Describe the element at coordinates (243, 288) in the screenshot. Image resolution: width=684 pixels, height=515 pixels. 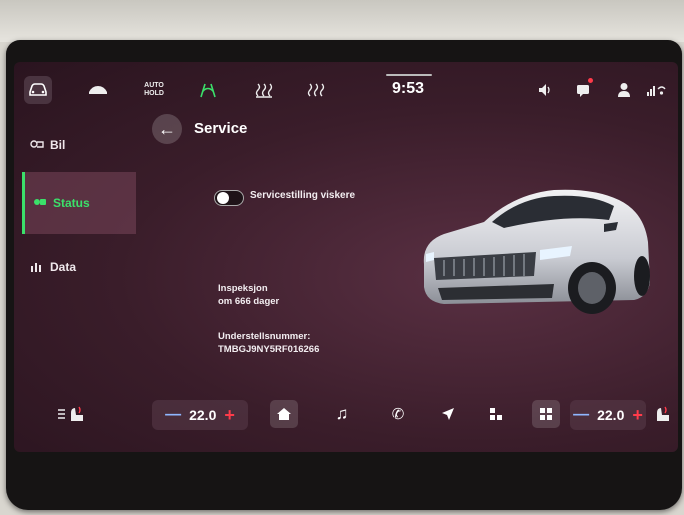
I see `inspection-label: Inspeksjon` at that location.